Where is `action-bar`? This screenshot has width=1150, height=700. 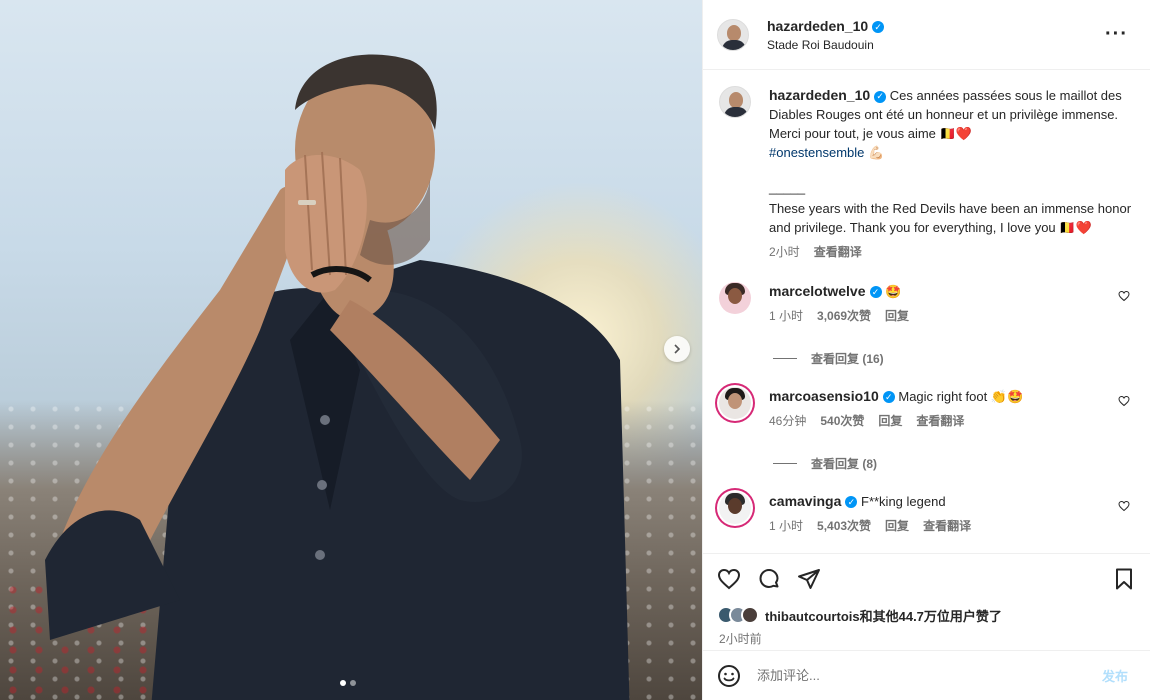 action-bar is located at coordinates (926, 579).